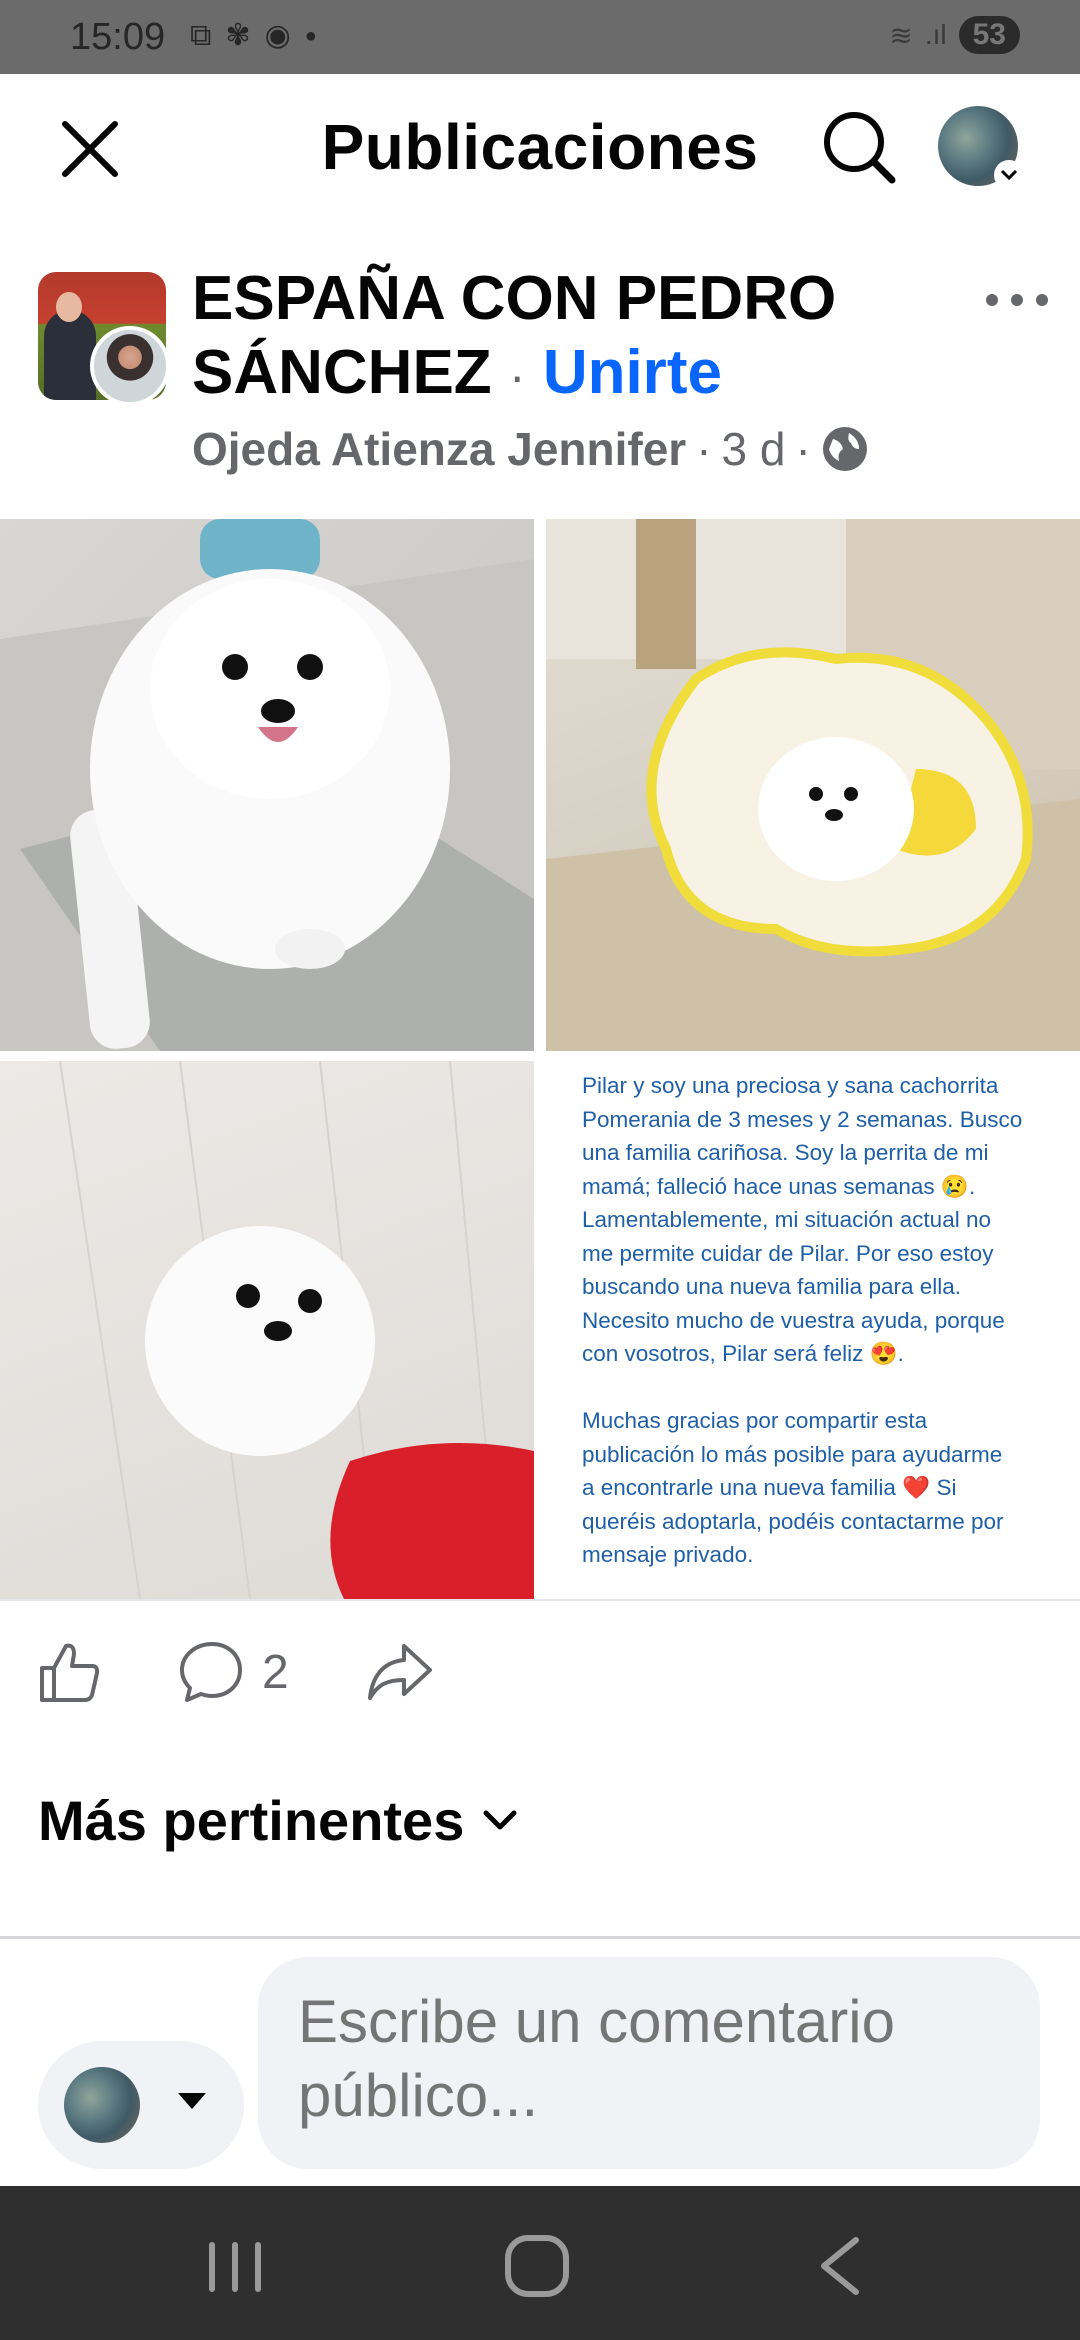 The image size is (1080, 2340). Describe the element at coordinates (141, 2105) in the screenshot. I see `commenter-switch-button` at that location.